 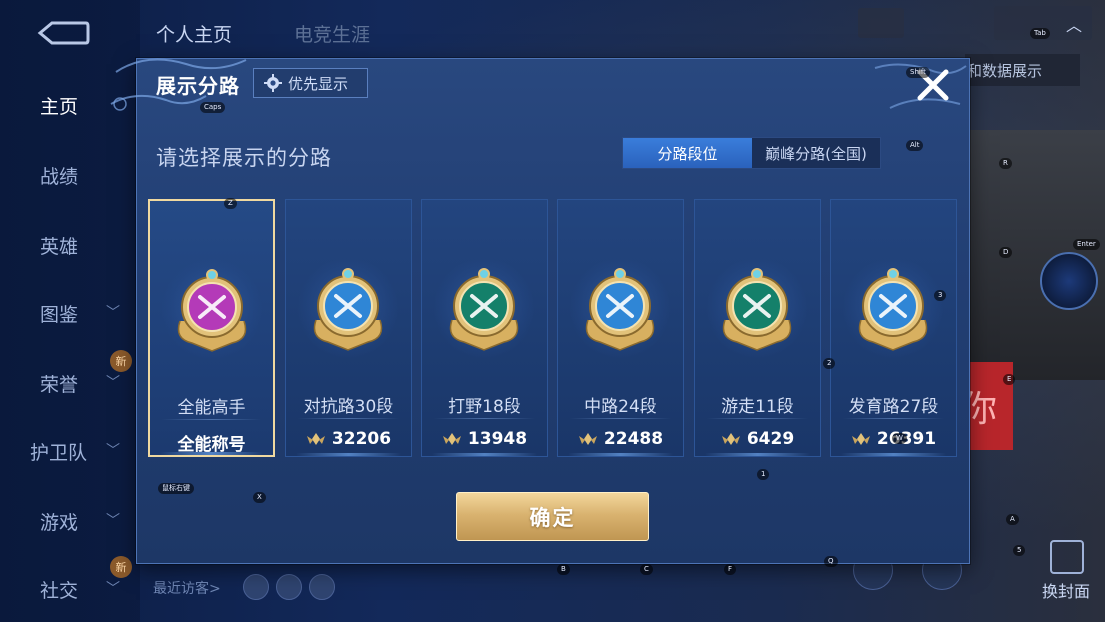 I want to click on dialog-subtitle: 请选择展示的分路, so click(x=244, y=158).